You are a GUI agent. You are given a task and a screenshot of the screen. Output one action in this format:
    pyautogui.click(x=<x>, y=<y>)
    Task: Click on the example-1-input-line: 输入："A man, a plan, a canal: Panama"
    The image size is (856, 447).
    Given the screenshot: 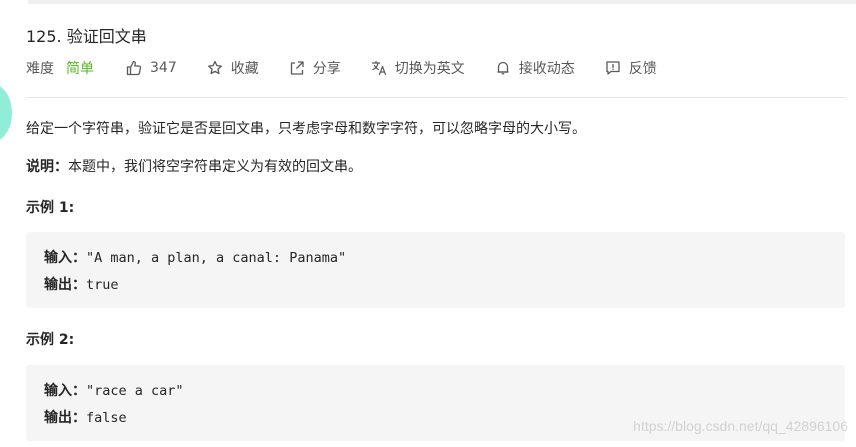 What is the action you would take?
    pyautogui.click(x=195, y=257)
    